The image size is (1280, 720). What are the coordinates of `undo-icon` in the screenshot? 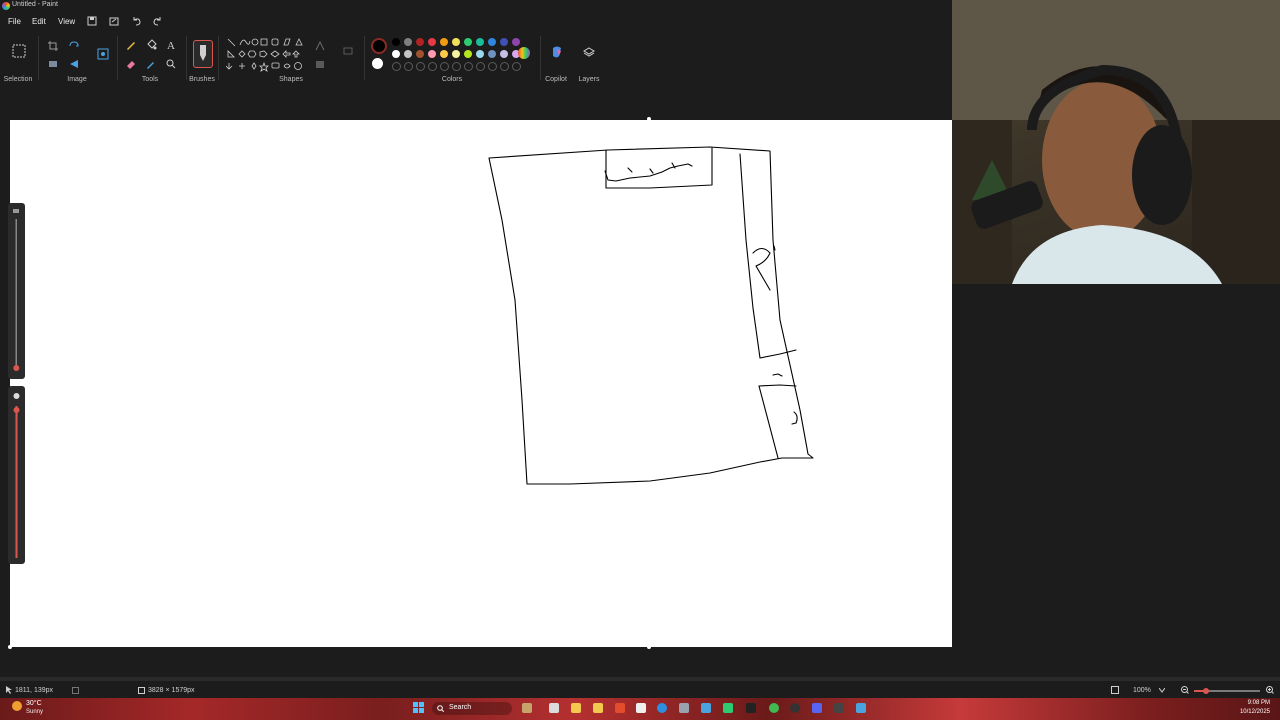 It's located at (137, 21).